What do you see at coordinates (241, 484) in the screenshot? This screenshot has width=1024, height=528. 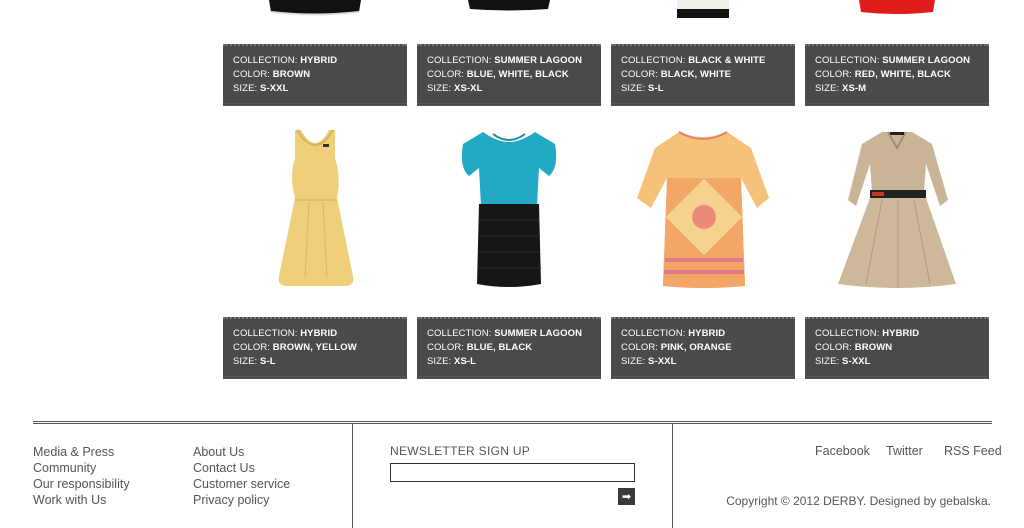 I see `footer-link-customer-service: Customer service` at bounding box center [241, 484].